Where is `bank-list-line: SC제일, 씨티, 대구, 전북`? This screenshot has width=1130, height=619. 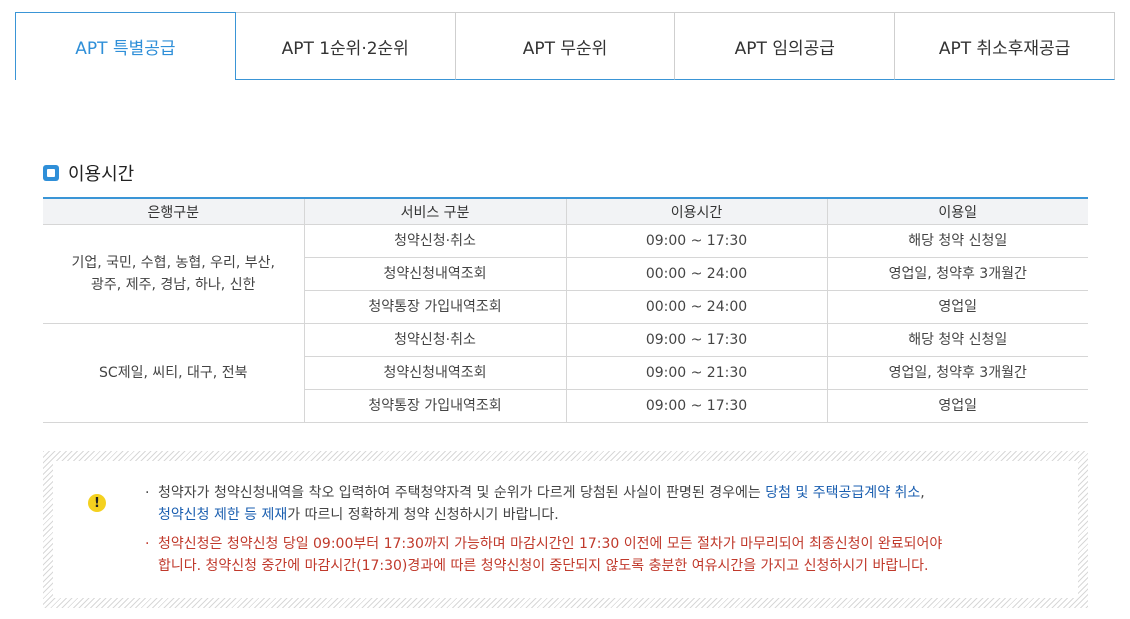 bank-list-line: SC제일, 씨티, 대구, 전북 is located at coordinates (173, 373).